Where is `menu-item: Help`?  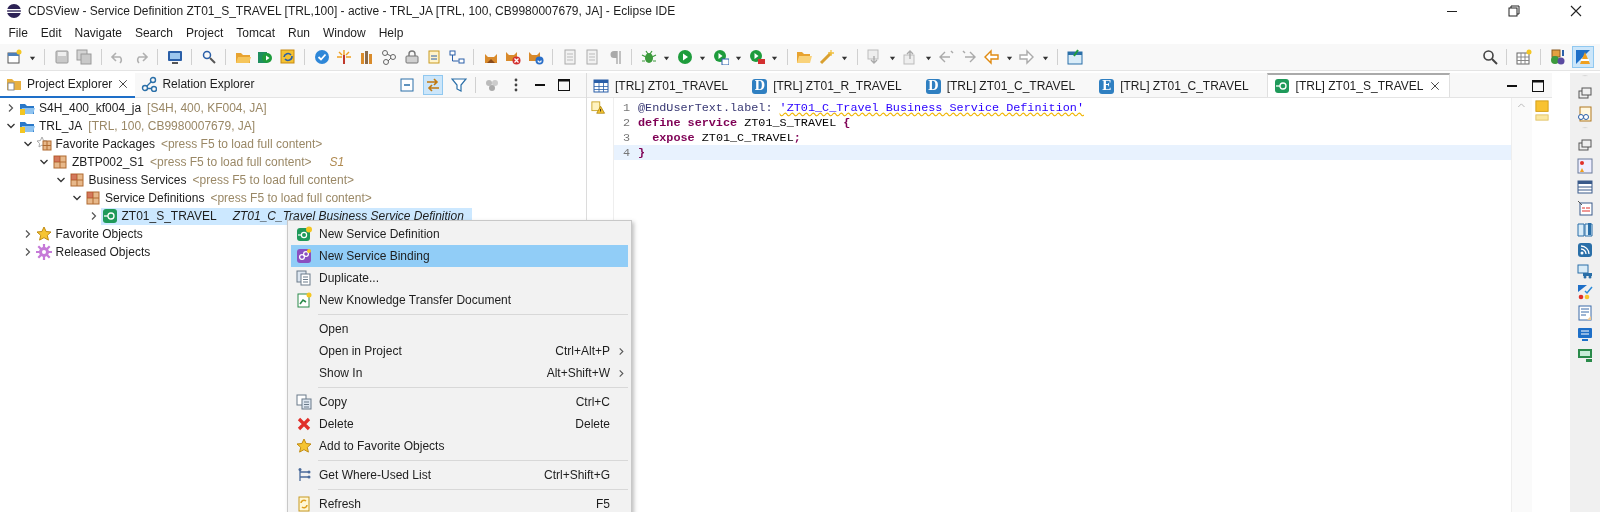
menu-item: Help is located at coordinates (391, 33).